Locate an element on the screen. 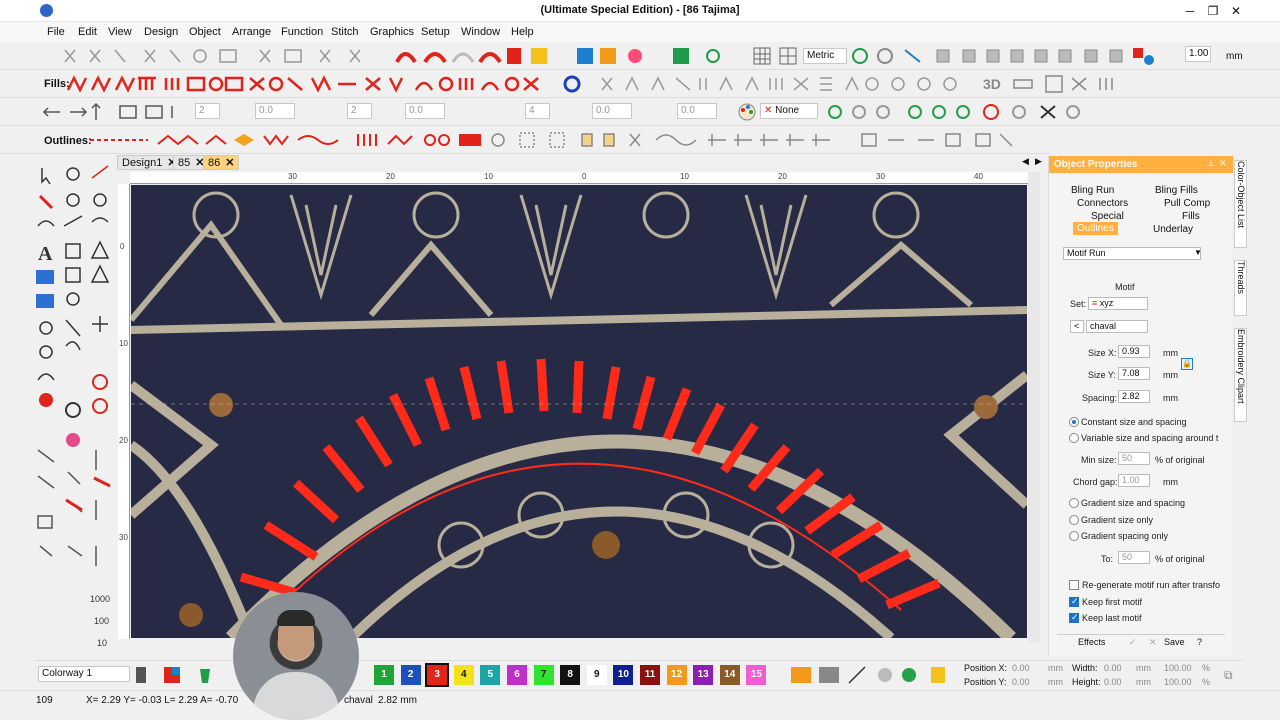 The width and height of the screenshot is (1280, 720). menu-edit: Edit is located at coordinates (87, 32).